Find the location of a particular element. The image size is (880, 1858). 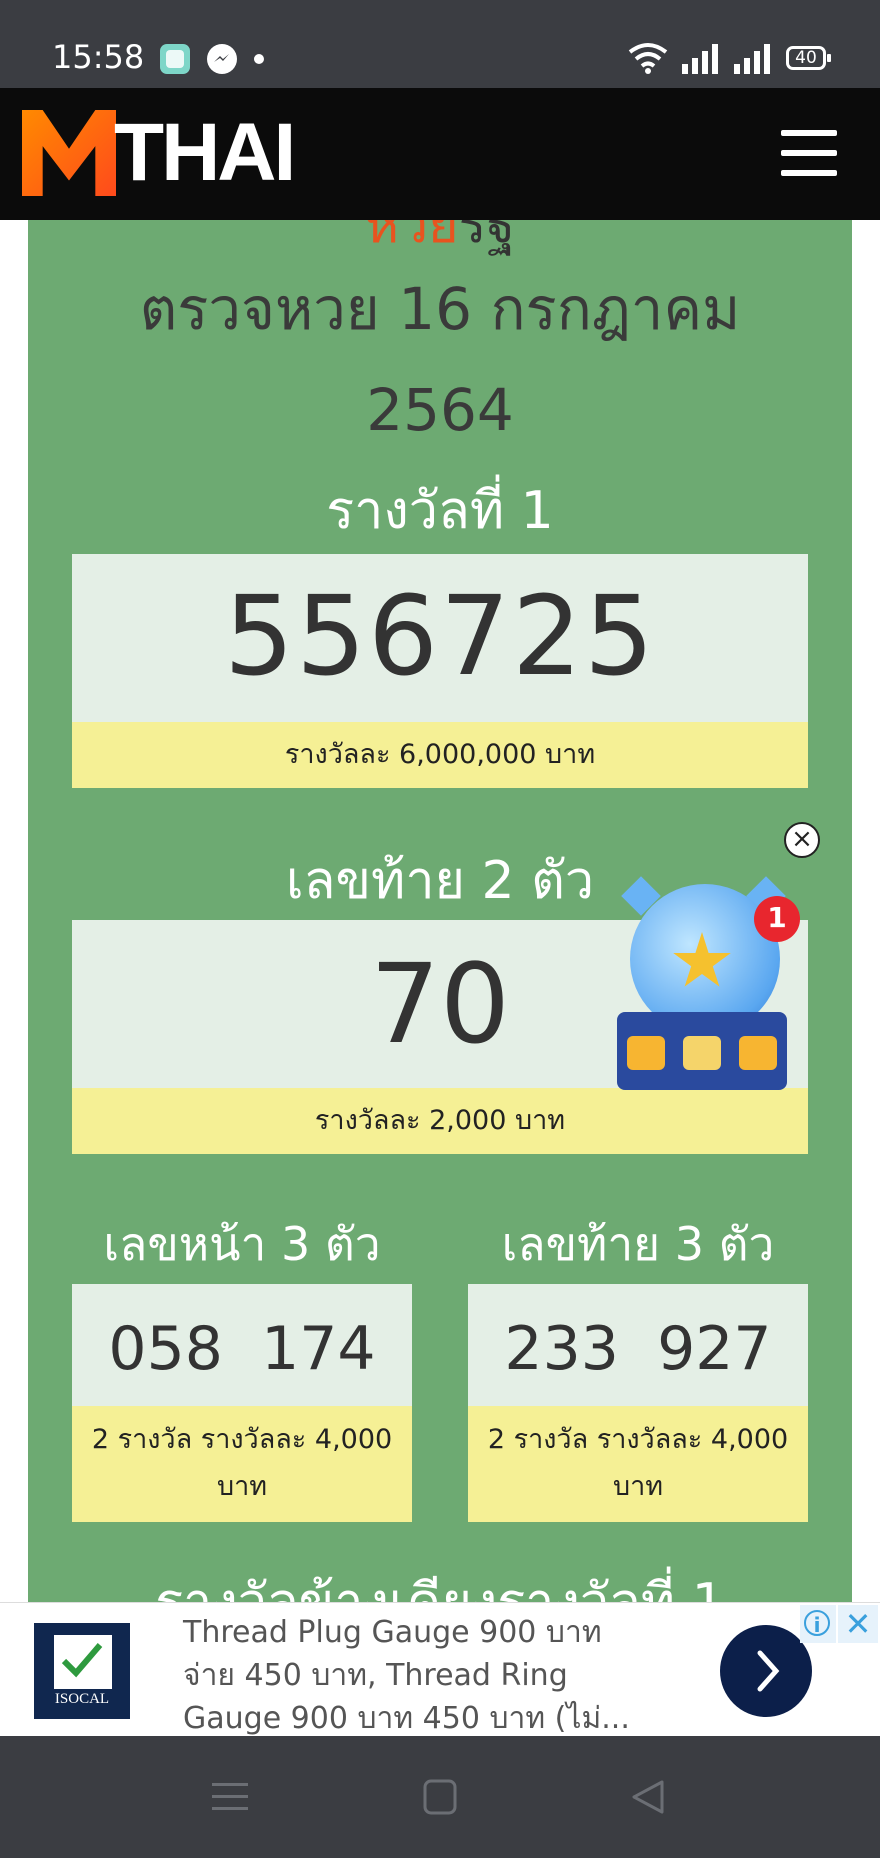

info-icon: i is located at coordinates (817, 1623).